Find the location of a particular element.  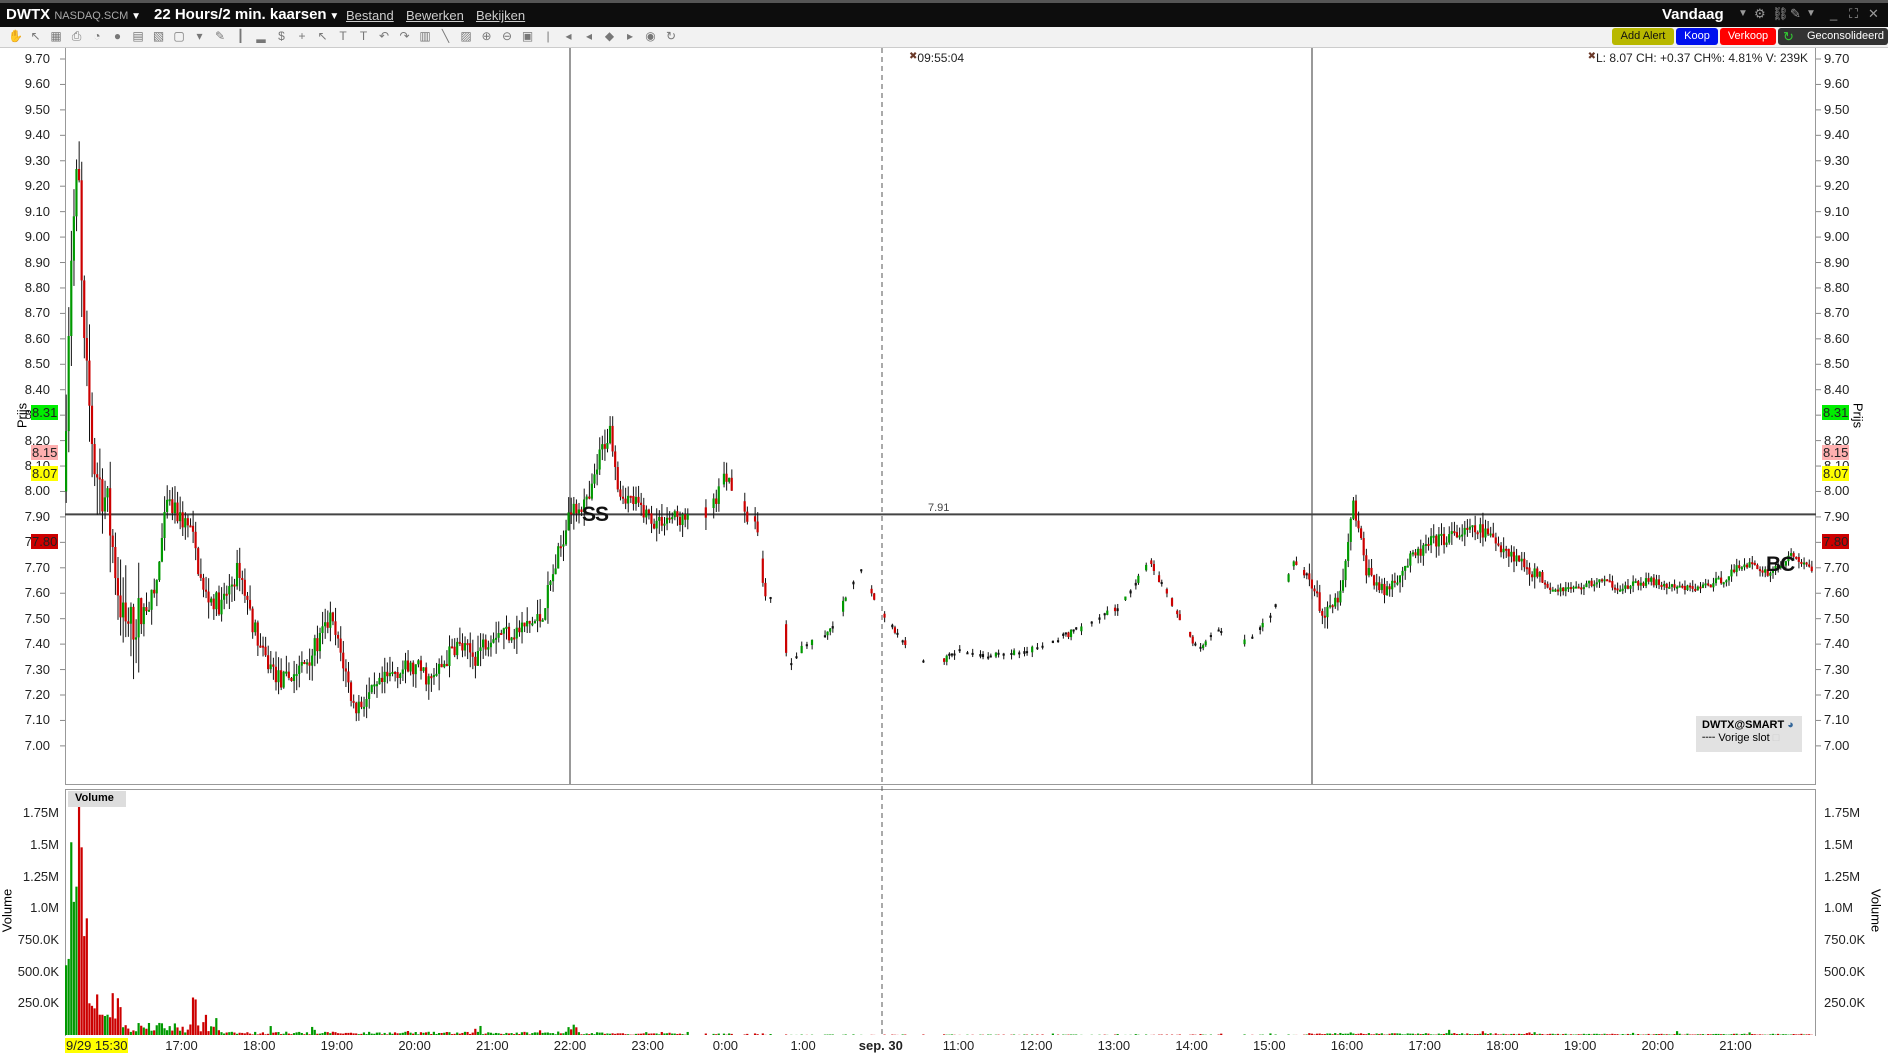

legend-prev-close: ╌╌ Vorige slot □ is located at coordinates (1749, 737).